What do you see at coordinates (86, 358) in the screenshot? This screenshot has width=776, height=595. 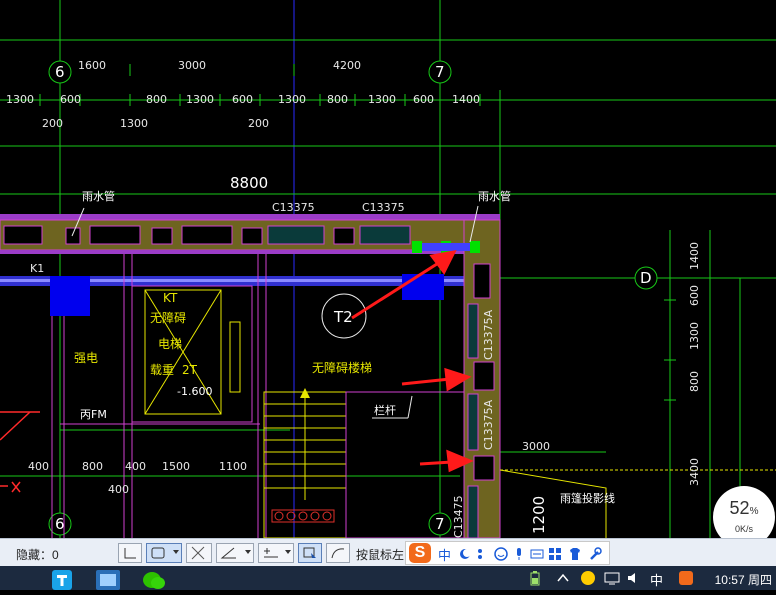 I see `label-room-power: 强电` at bounding box center [86, 358].